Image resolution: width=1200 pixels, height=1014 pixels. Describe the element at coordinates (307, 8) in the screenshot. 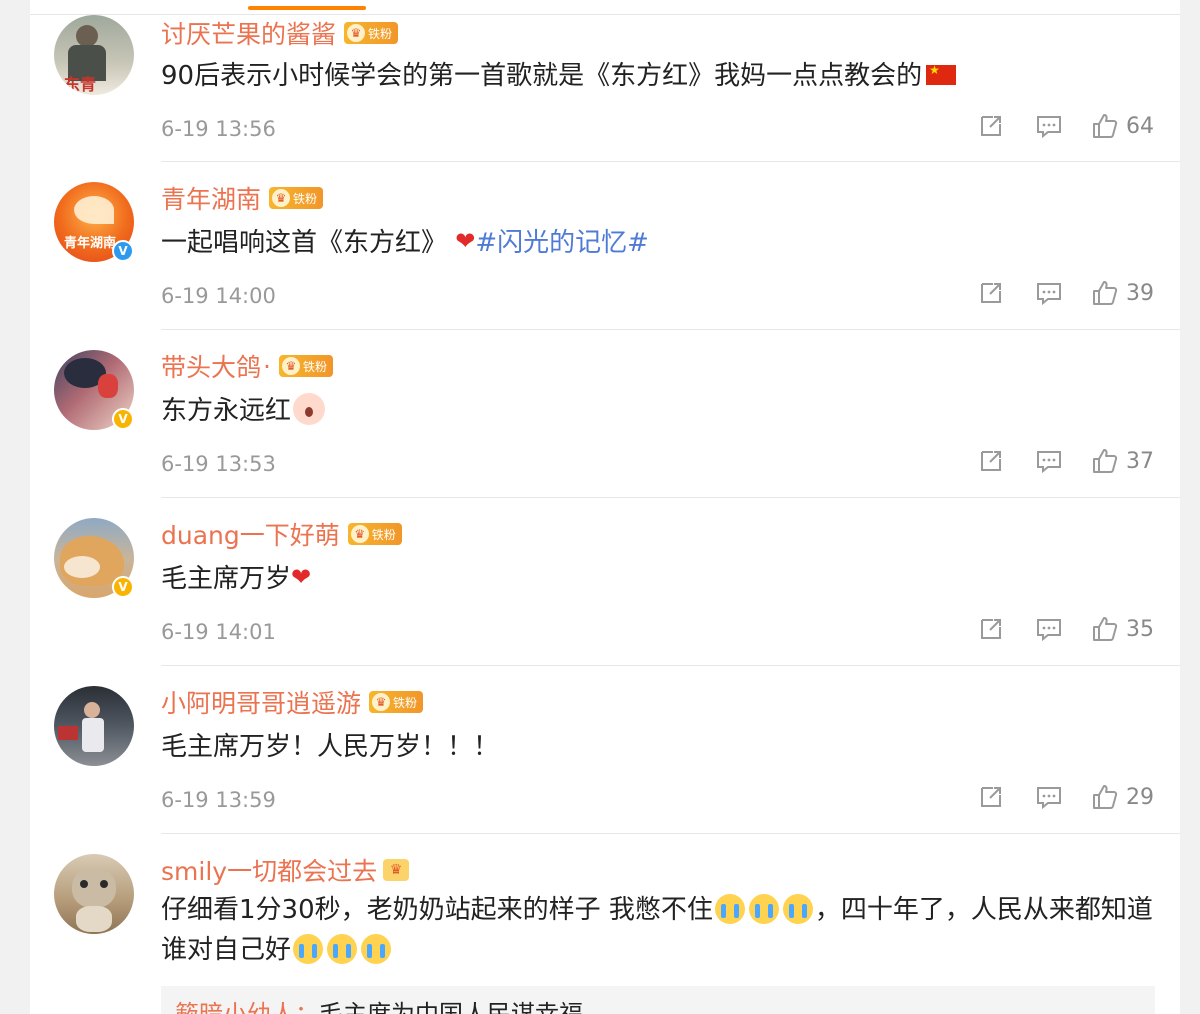

I see `active-tab-indicator` at that location.